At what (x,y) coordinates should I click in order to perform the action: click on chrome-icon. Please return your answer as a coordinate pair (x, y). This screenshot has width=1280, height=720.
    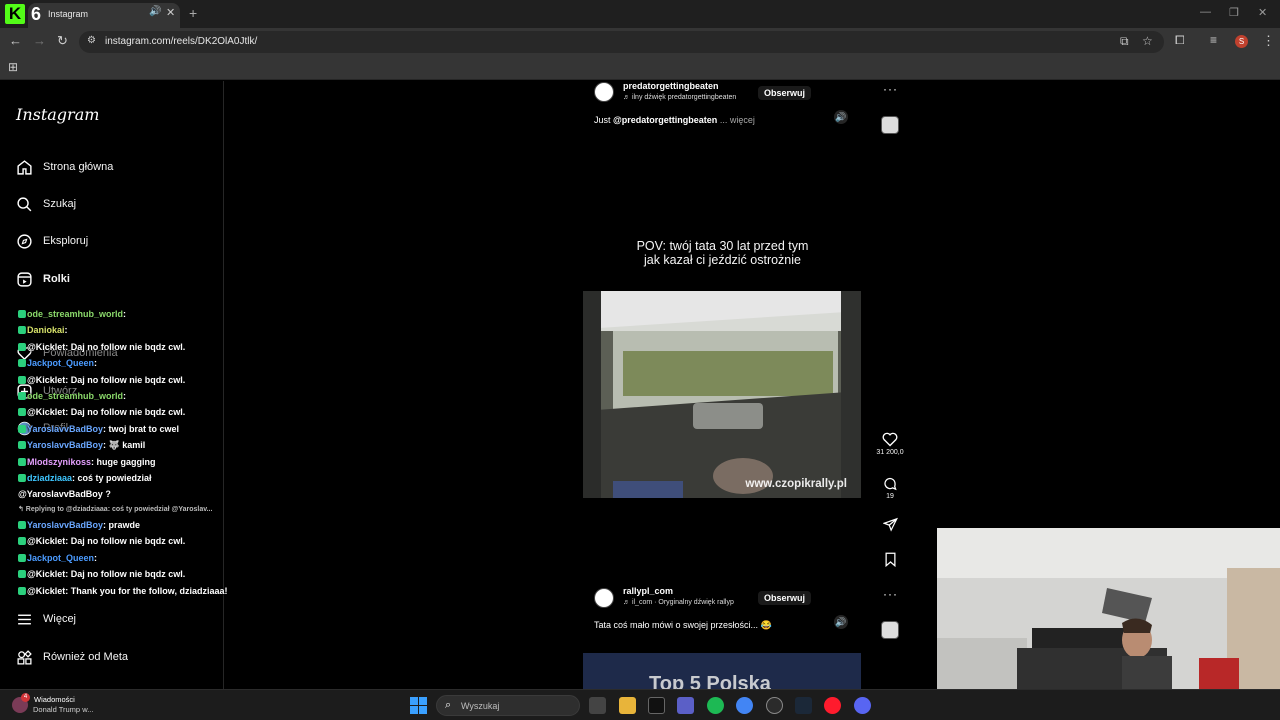
    Looking at the image, I should click on (744, 705).